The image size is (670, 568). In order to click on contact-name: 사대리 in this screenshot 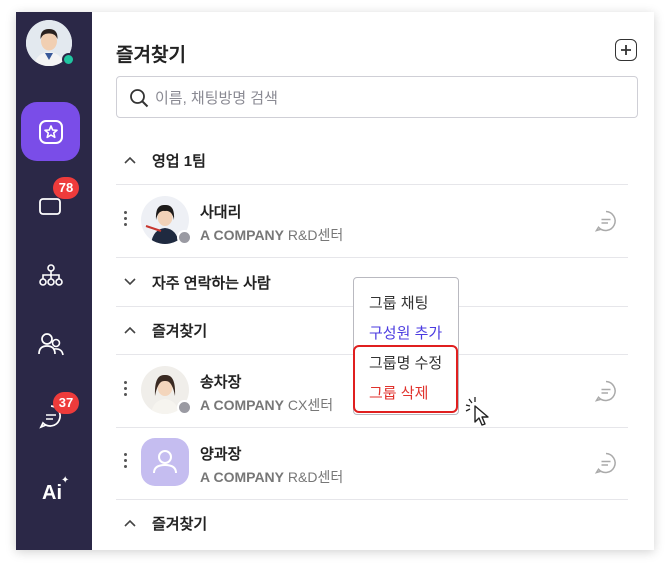, I will do `click(221, 212)`.